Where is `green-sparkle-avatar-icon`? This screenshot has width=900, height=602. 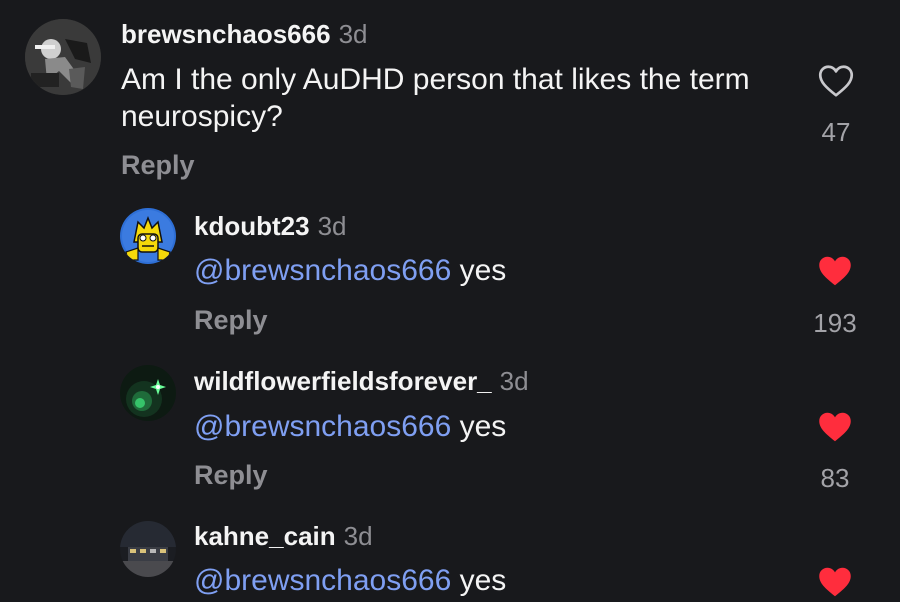
green-sparkle-avatar-icon is located at coordinates (148, 393).